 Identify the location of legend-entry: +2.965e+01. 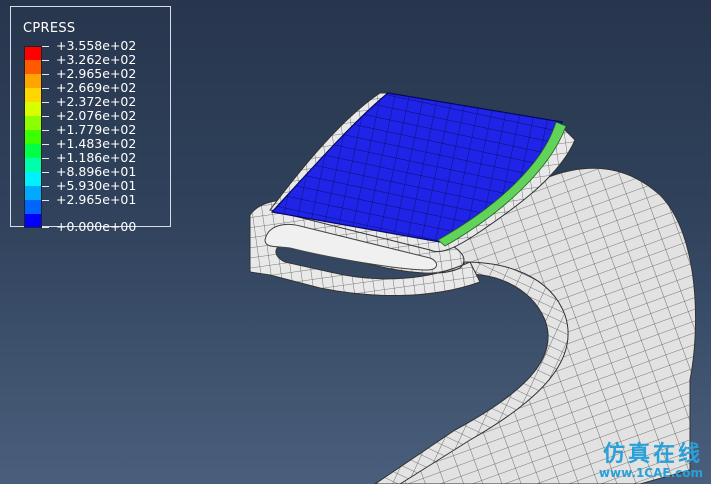
(96, 203).